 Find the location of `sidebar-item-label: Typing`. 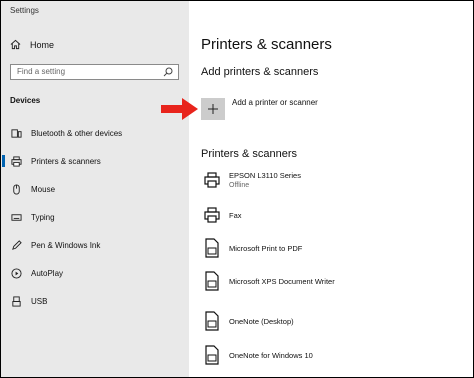

sidebar-item-label: Typing is located at coordinates (43, 217).